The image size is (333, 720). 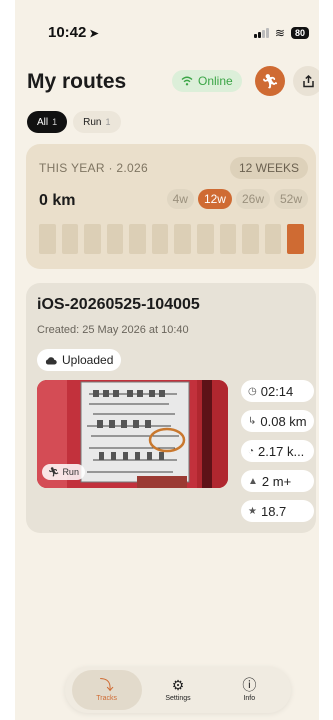 I want to click on status-right: ≋ 80, so click(x=281, y=33).